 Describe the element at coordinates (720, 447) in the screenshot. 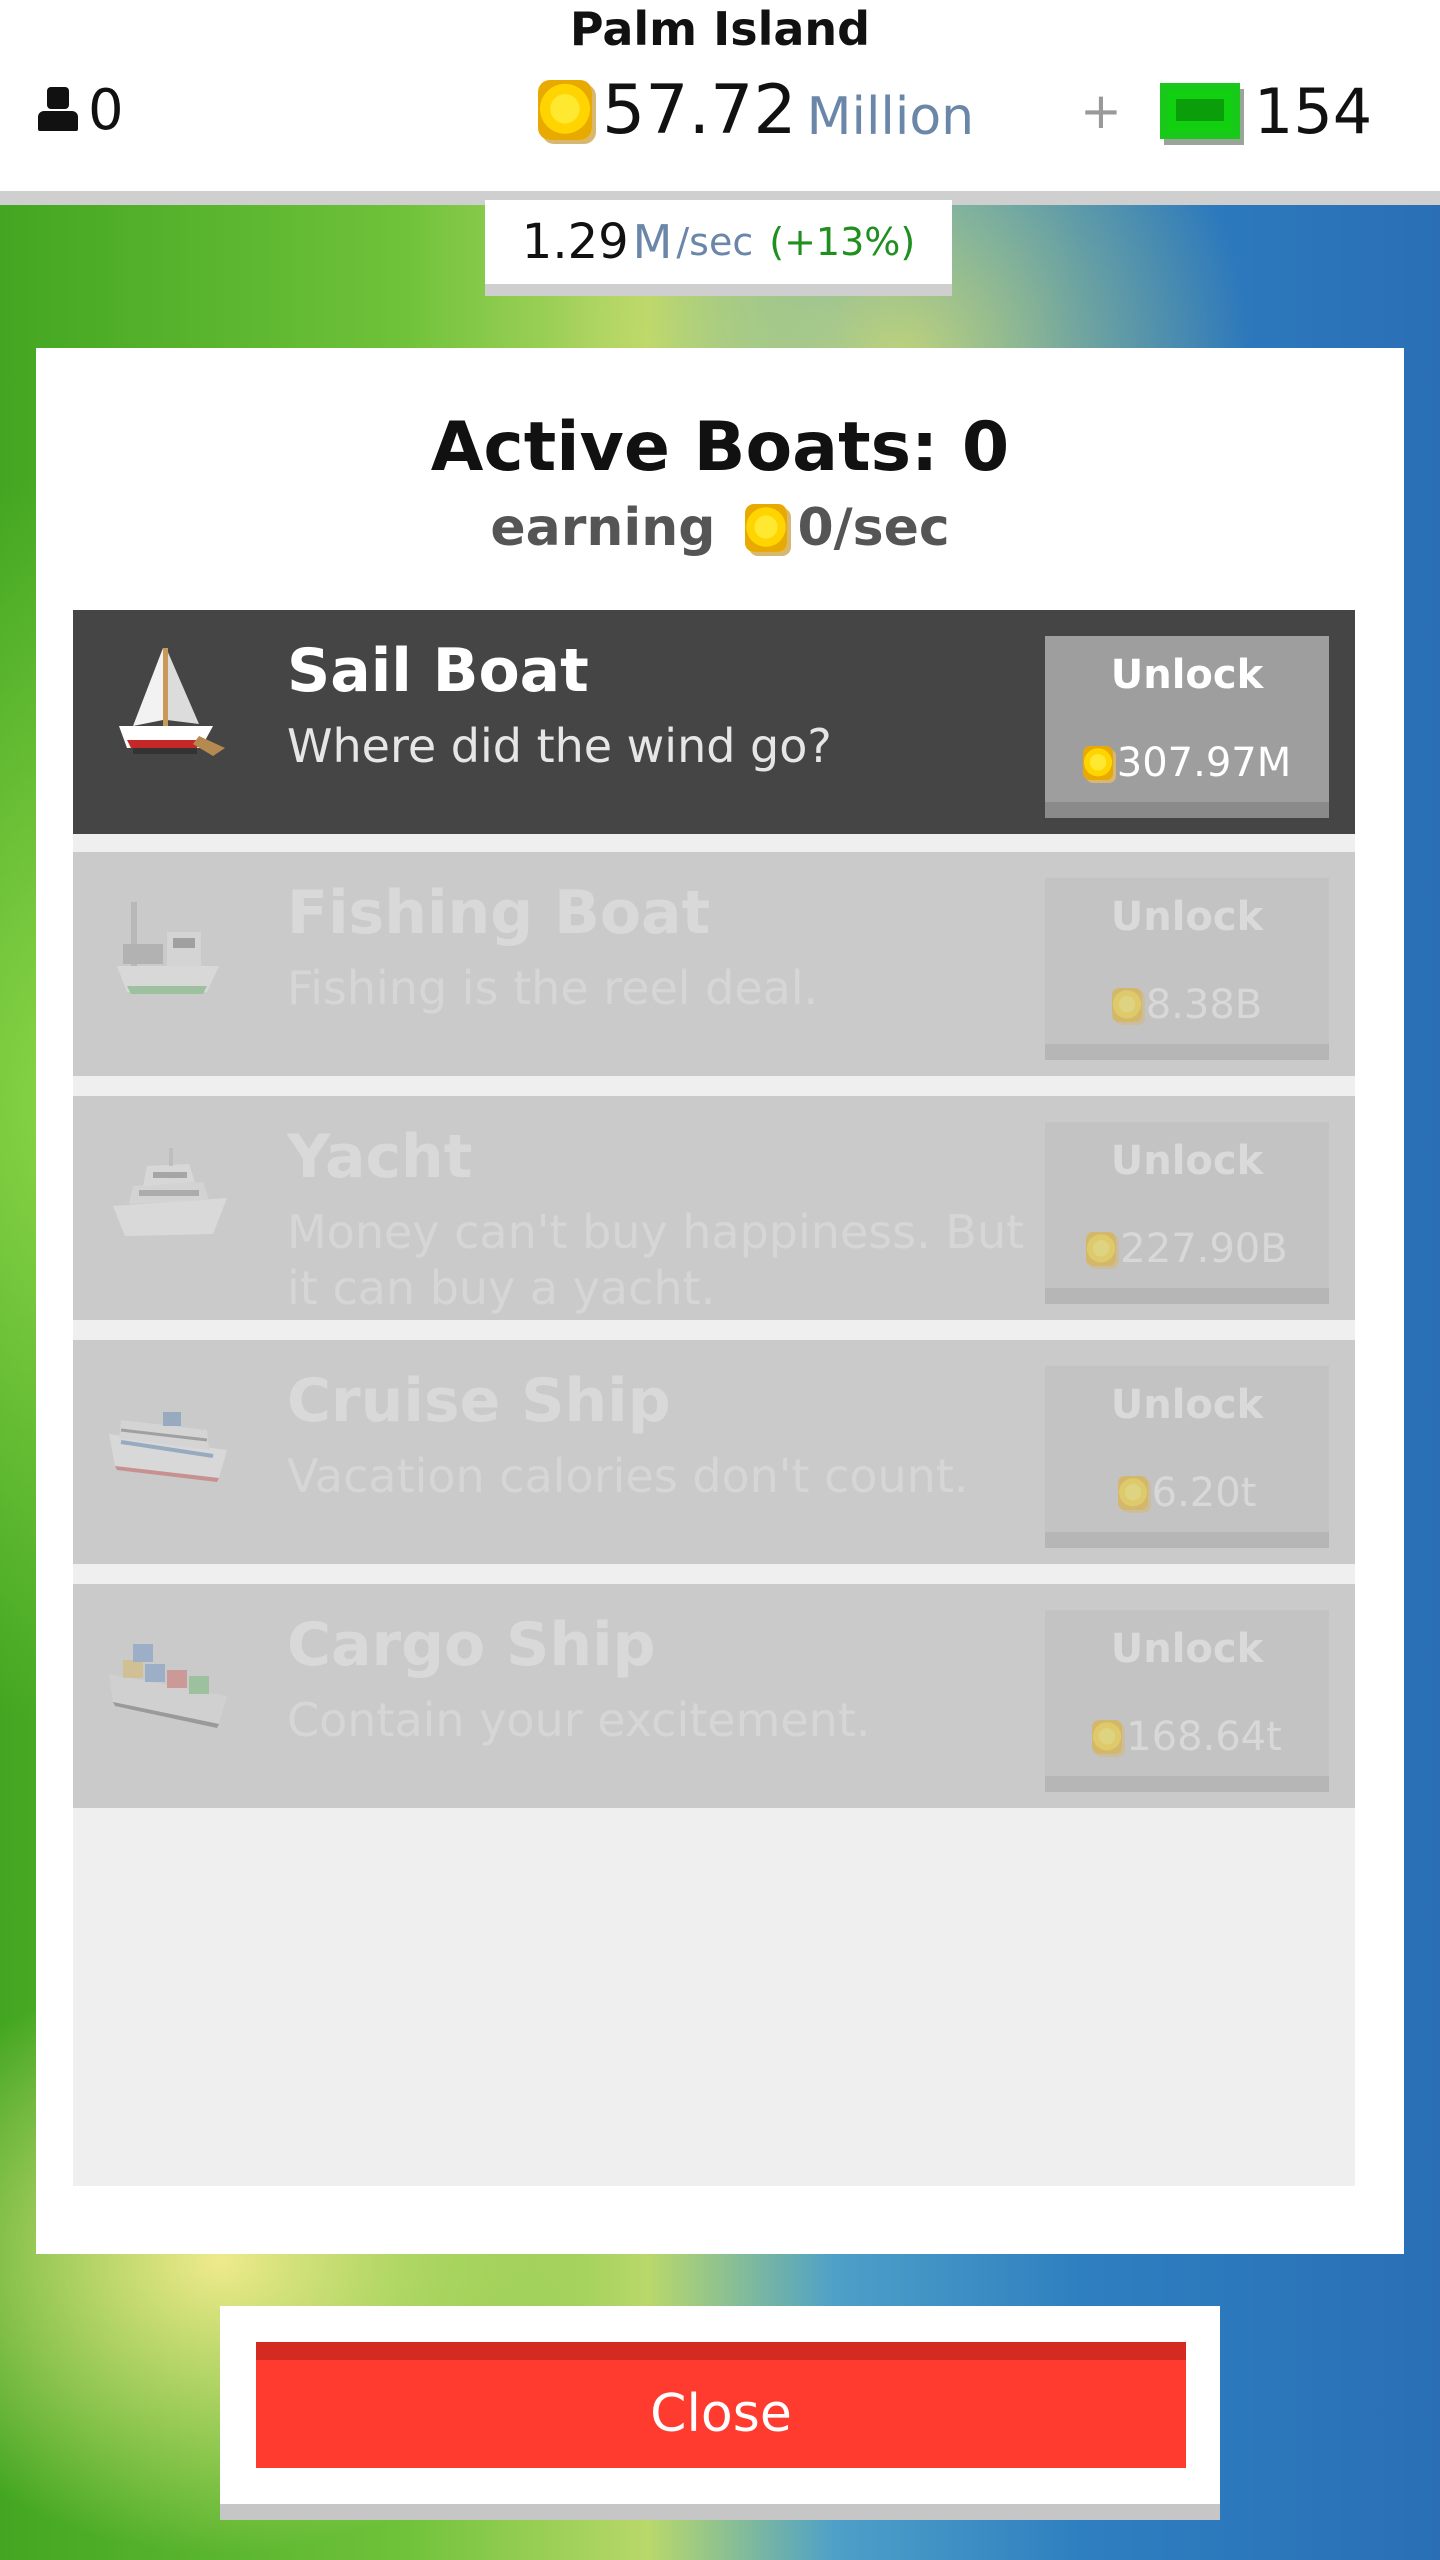

I see `panel-title: Active Boats: 0` at that location.